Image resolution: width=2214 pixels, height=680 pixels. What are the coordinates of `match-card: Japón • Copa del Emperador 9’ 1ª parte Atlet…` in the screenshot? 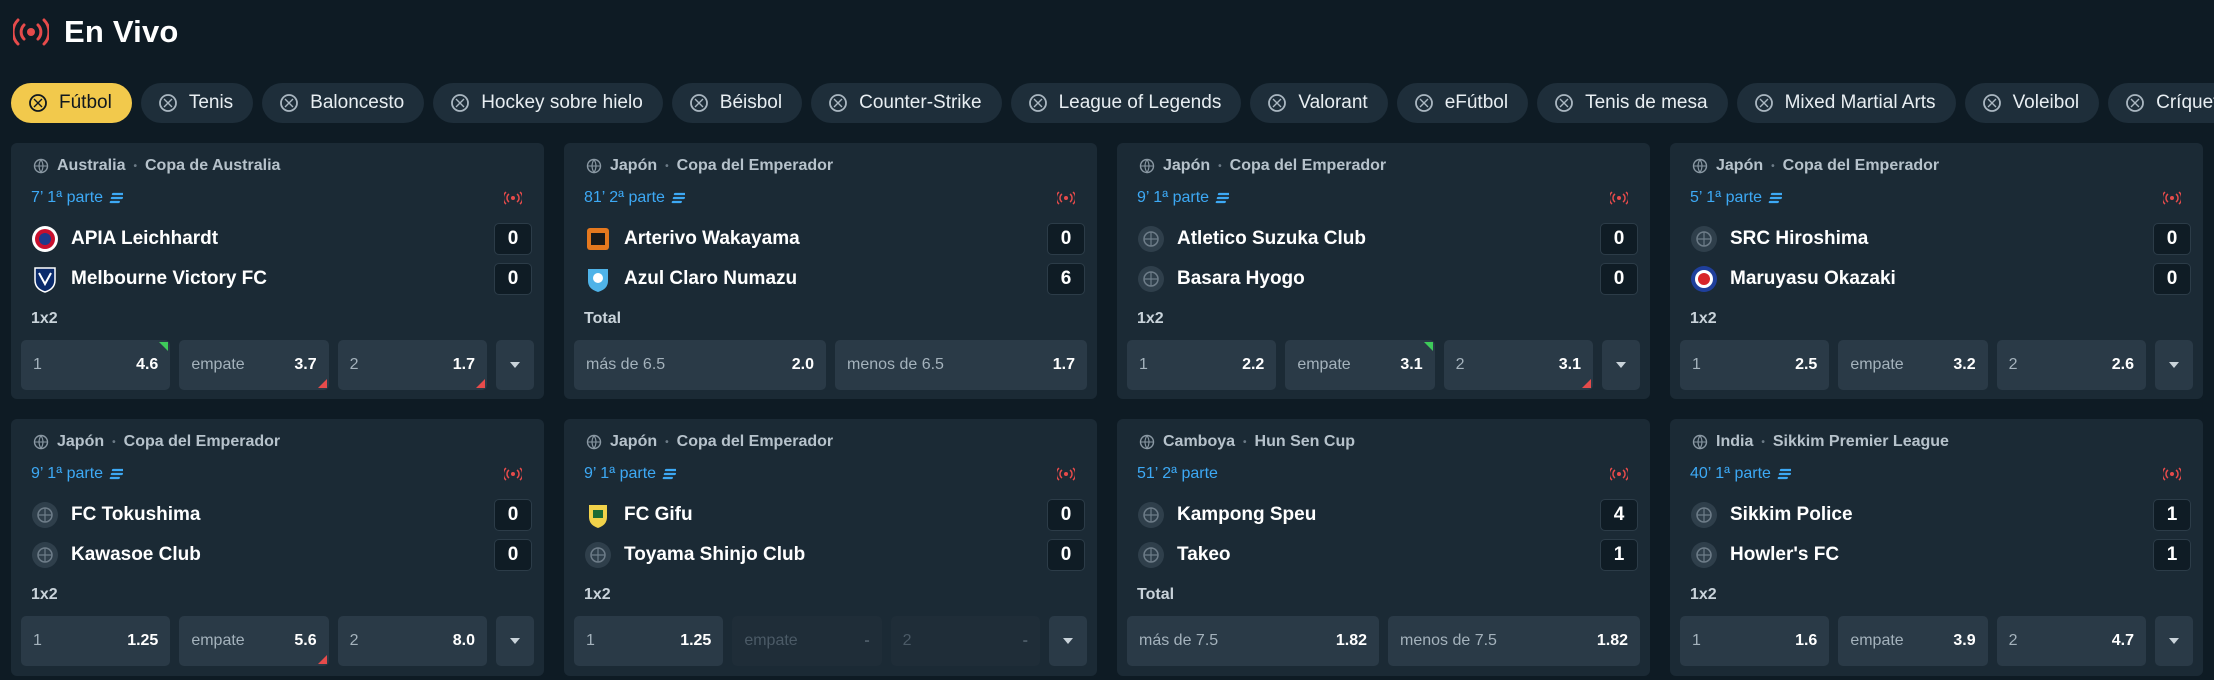 It's located at (1383, 271).